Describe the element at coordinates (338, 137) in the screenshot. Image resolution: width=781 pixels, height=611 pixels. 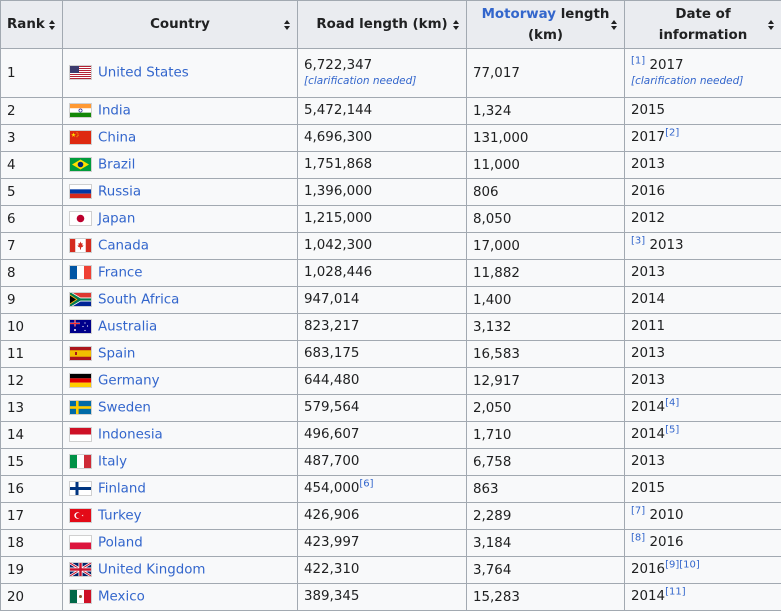
I see `road-length-value: 4,696,300` at that location.